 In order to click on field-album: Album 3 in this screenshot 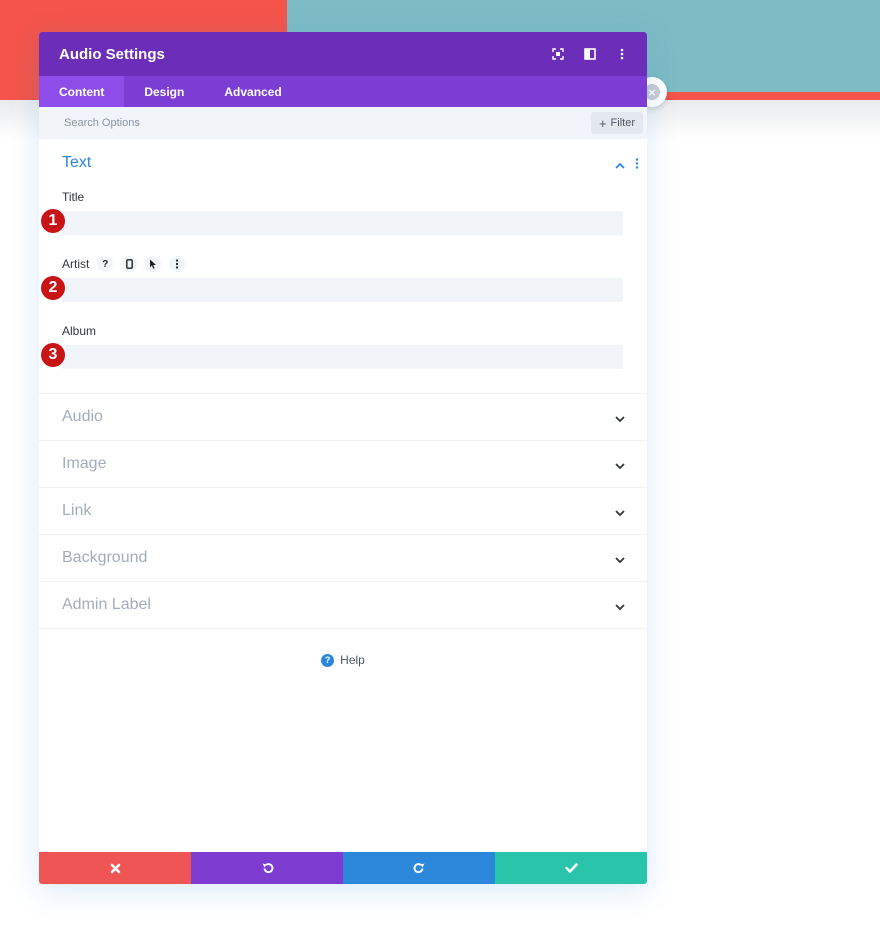, I will do `click(344, 346)`.